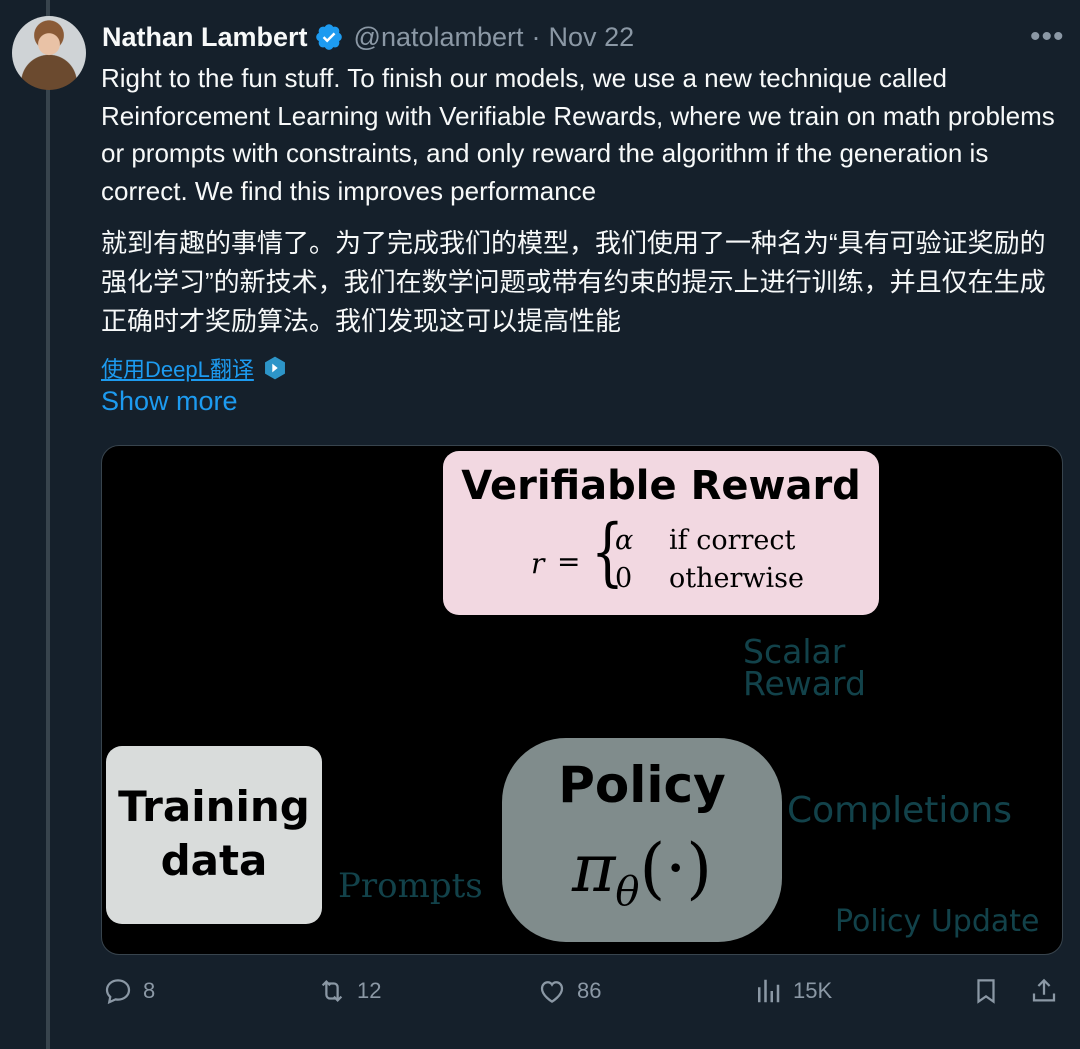  I want to click on repost-count: 12, so click(369, 990).